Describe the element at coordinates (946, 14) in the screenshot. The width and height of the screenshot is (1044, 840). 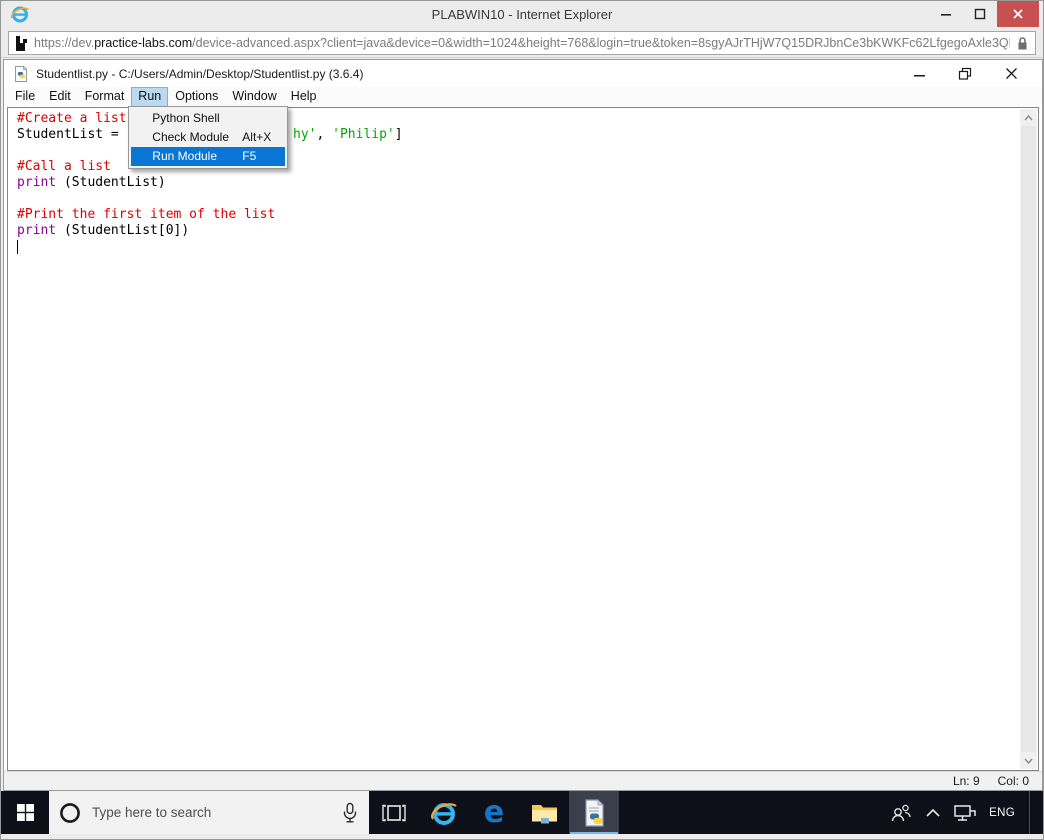
I see `minimize-button` at that location.